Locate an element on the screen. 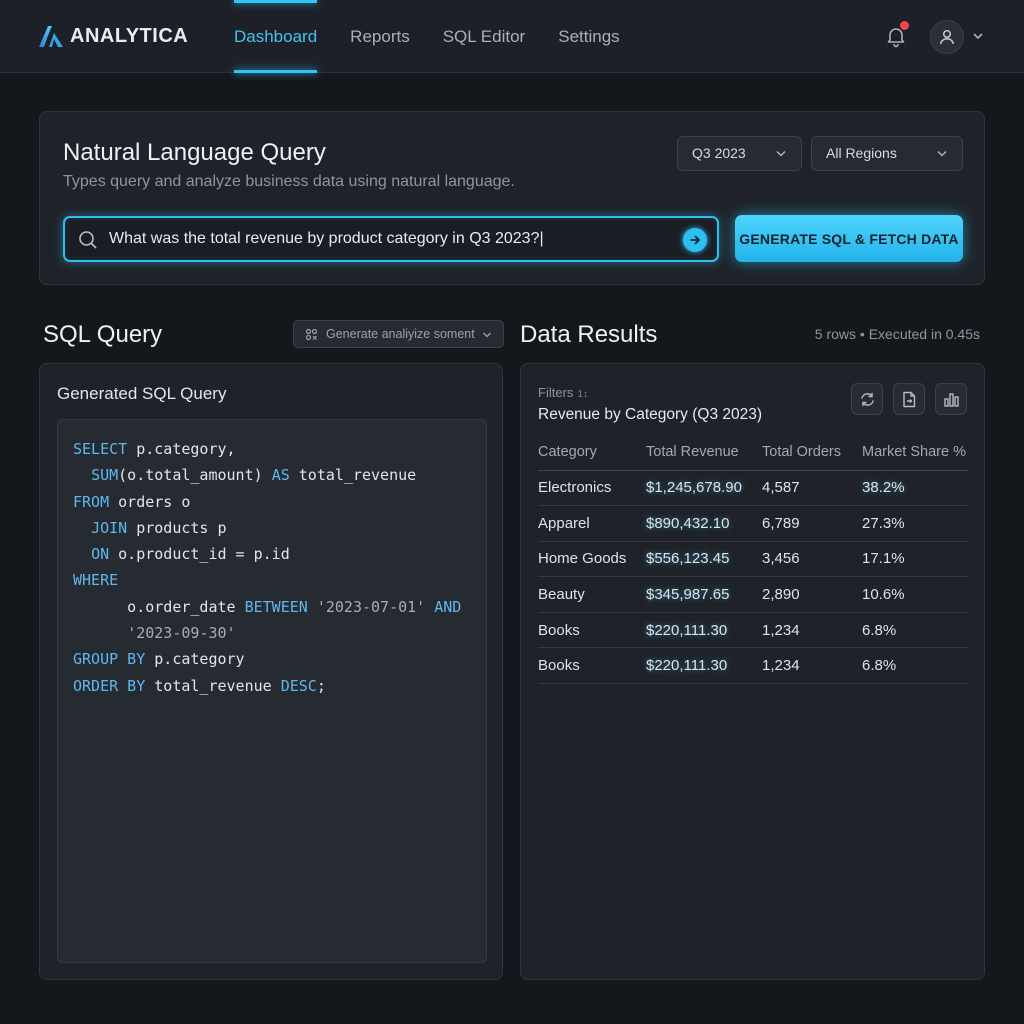 The width and height of the screenshot is (1024, 1024). analyze-dropdown: Generate analiyize soment is located at coordinates (398, 334).